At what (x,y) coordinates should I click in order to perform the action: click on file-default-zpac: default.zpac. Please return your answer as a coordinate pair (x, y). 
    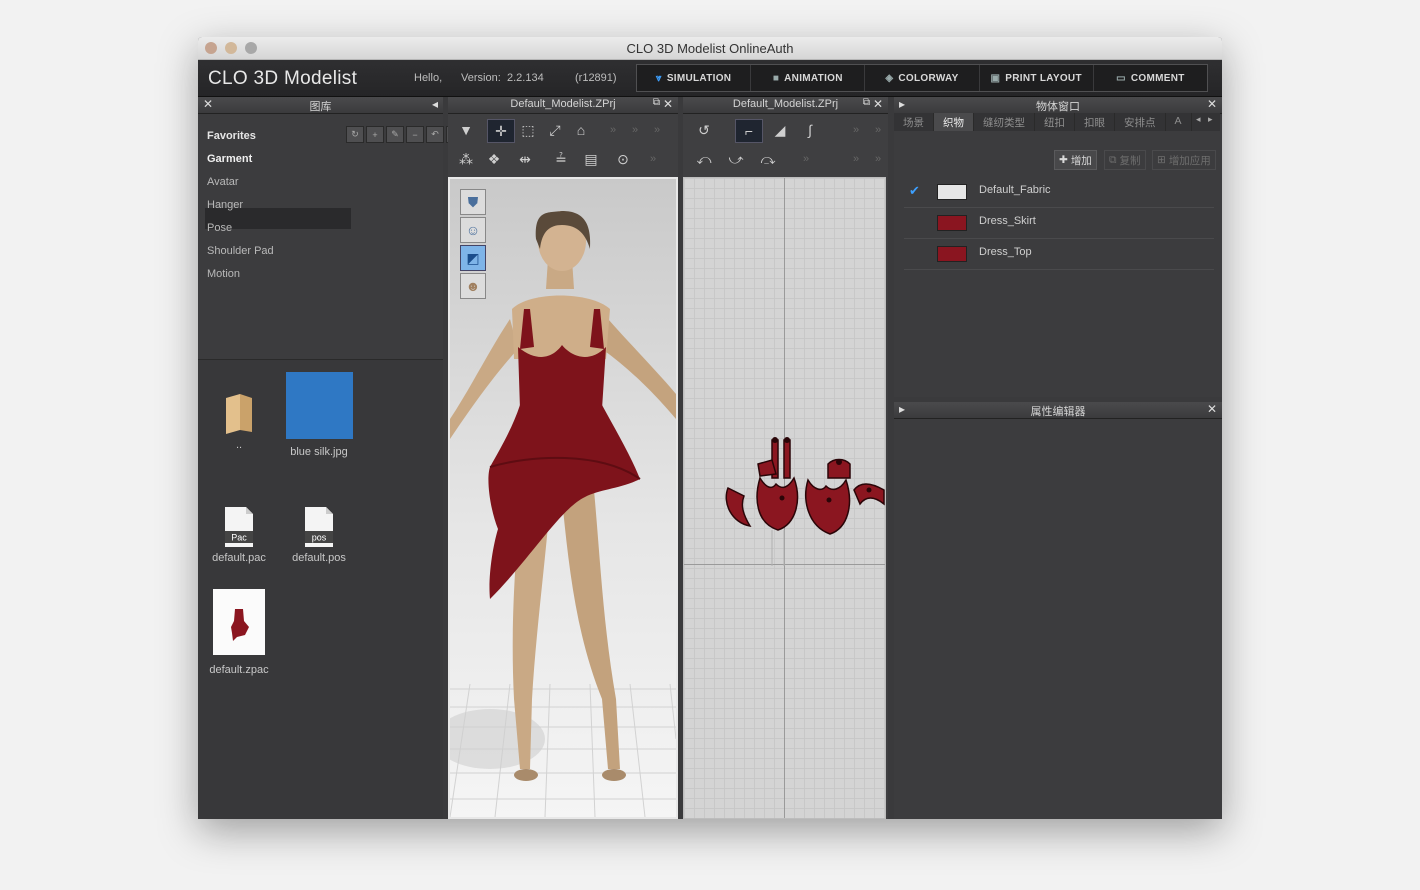
    Looking at the image, I should click on (239, 632).